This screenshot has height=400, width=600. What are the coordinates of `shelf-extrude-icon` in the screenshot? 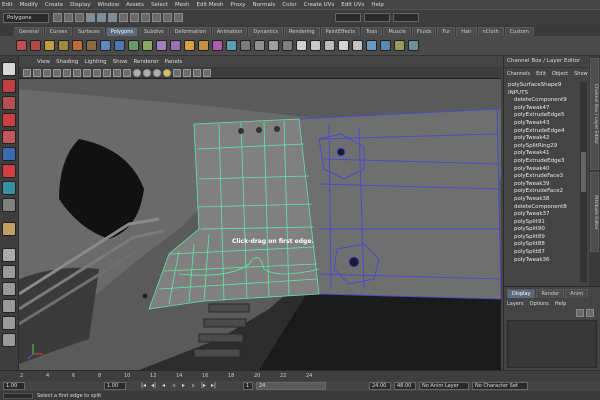 It's located at (147, 45).